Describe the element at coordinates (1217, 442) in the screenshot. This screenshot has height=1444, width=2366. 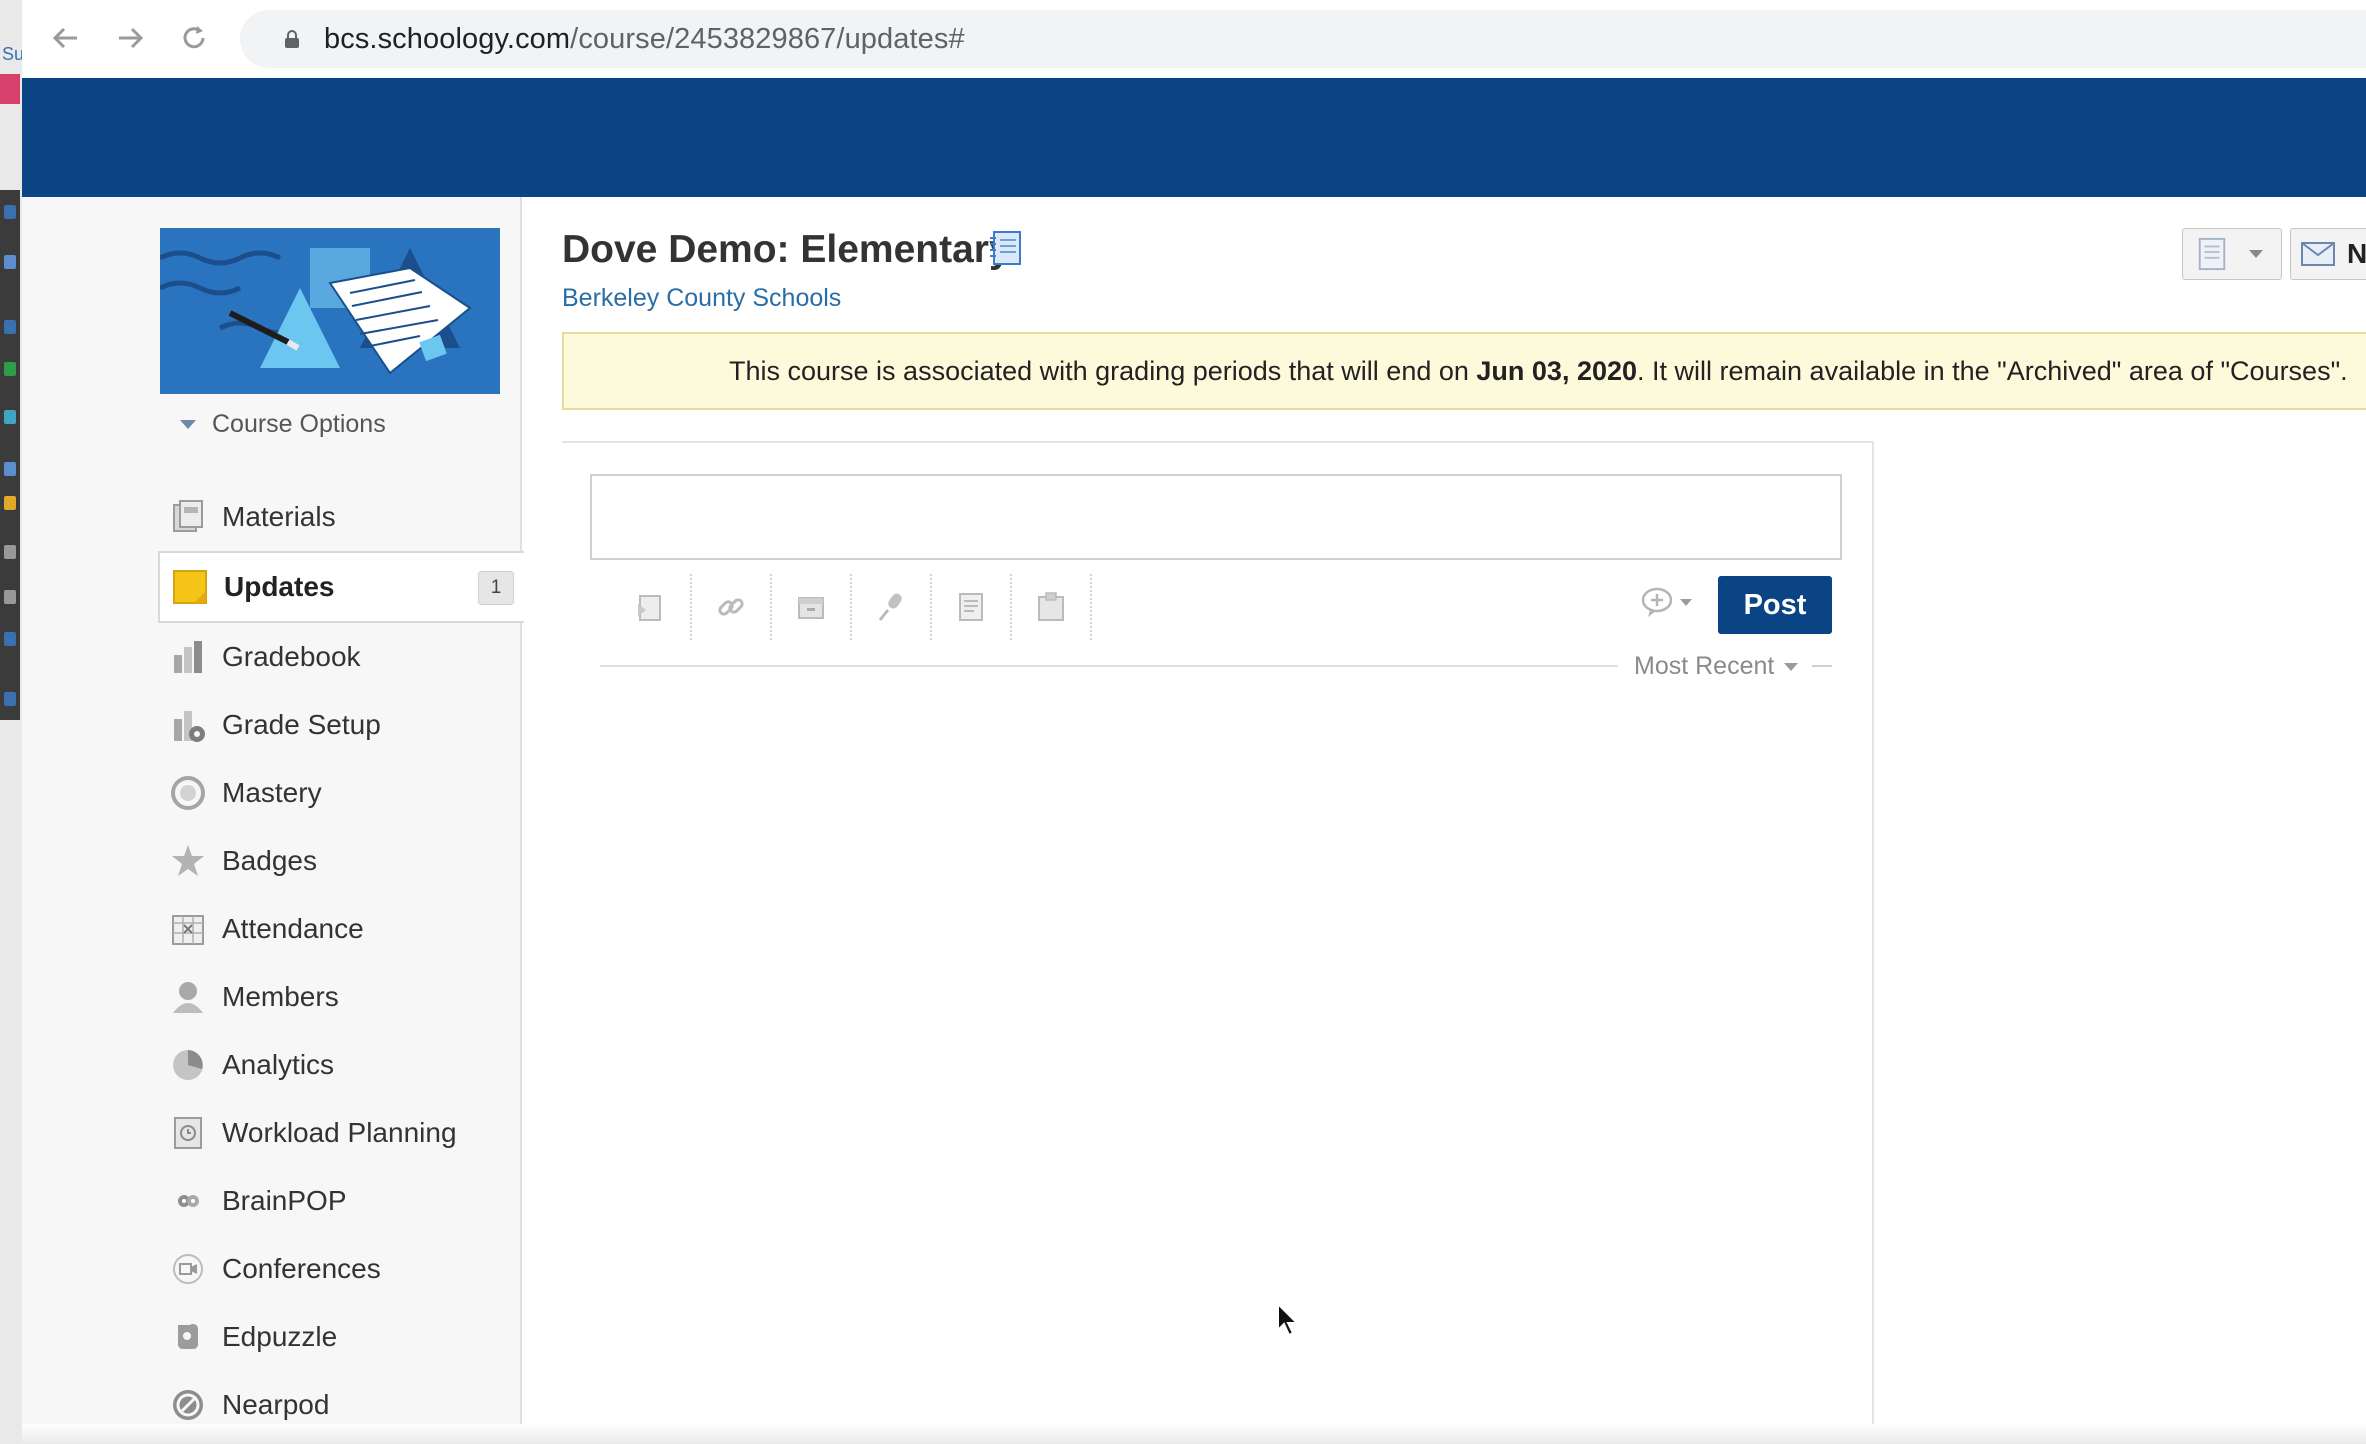
I see `content-divider` at that location.